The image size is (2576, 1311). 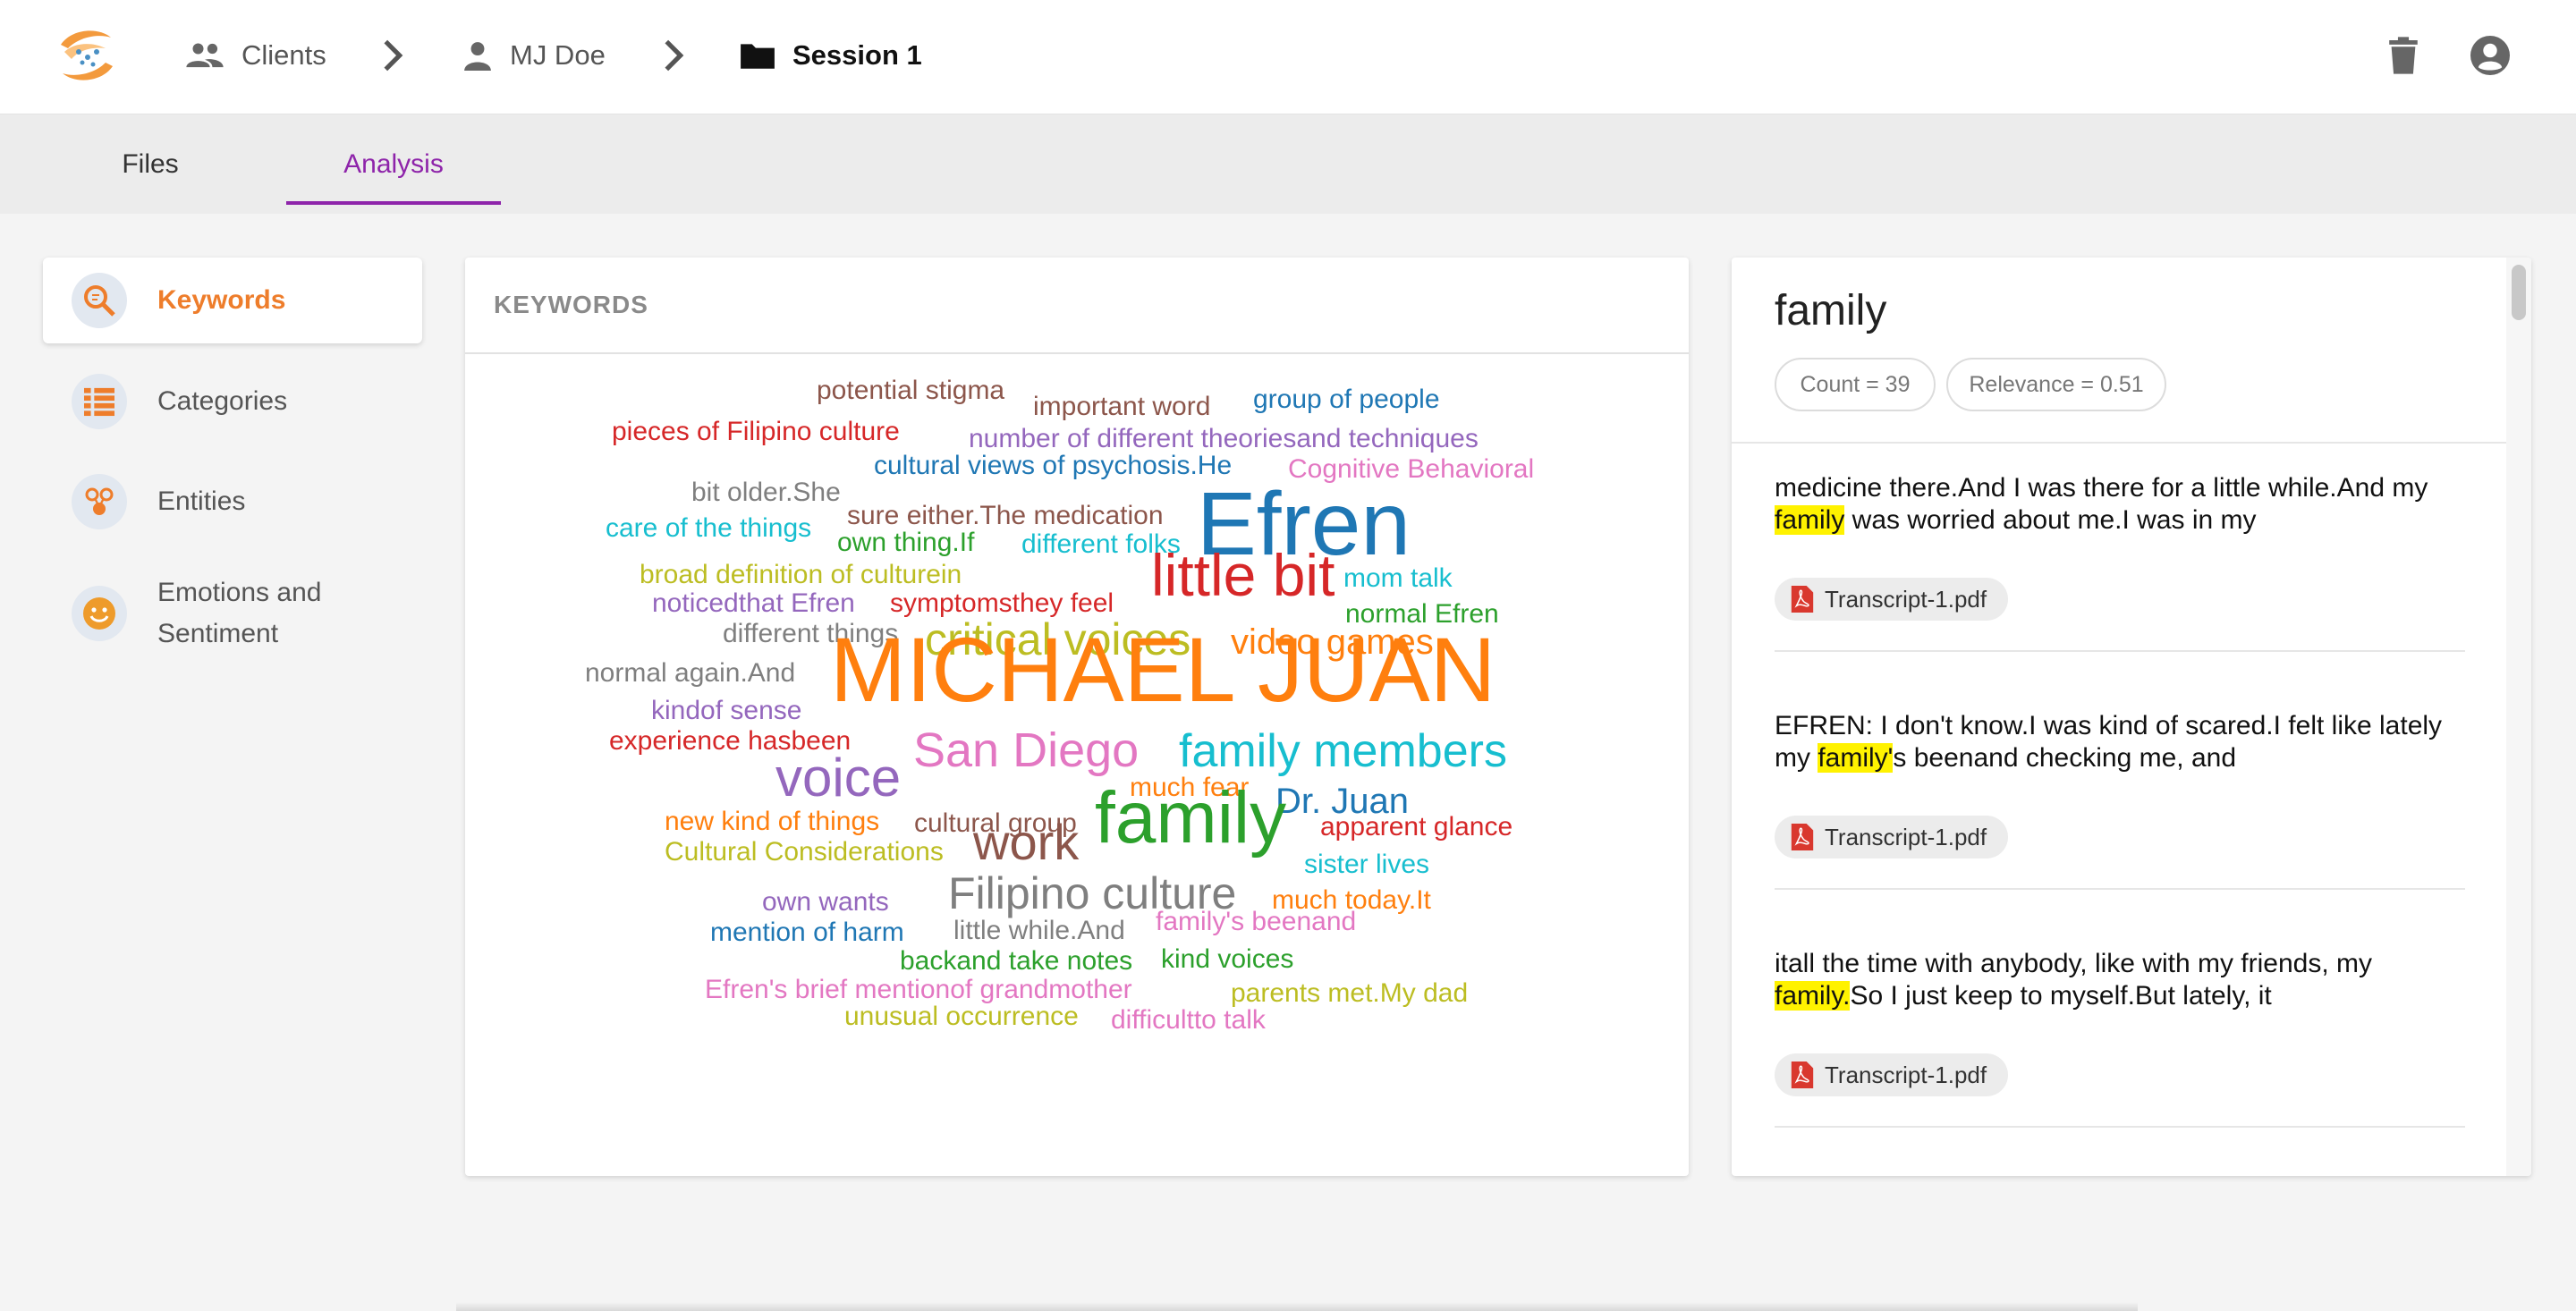 I want to click on scrollbar-track, so click(x=2518, y=717).